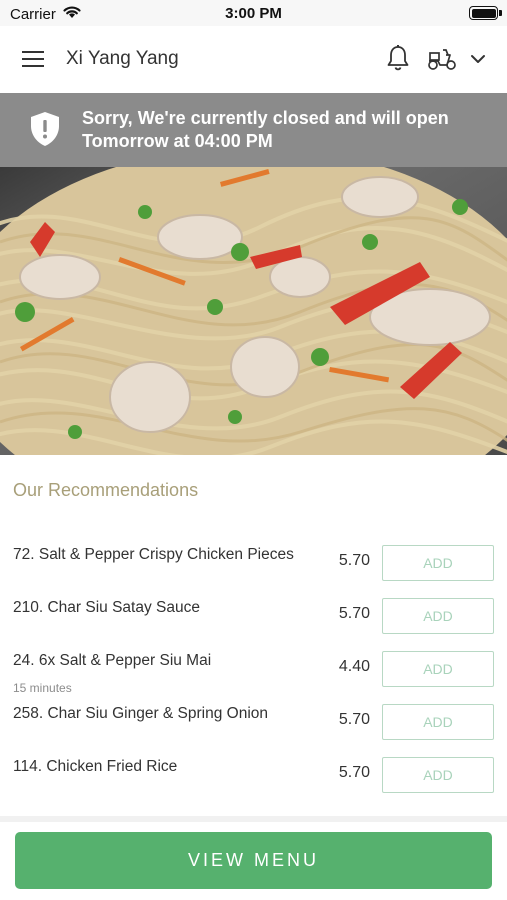 Image resolution: width=507 pixels, height=900 pixels. What do you see at coordinates (122, 58) in the screenshot?
I see `restaurant-title: Xi Yang Yang` at bounding box center [122, 58].